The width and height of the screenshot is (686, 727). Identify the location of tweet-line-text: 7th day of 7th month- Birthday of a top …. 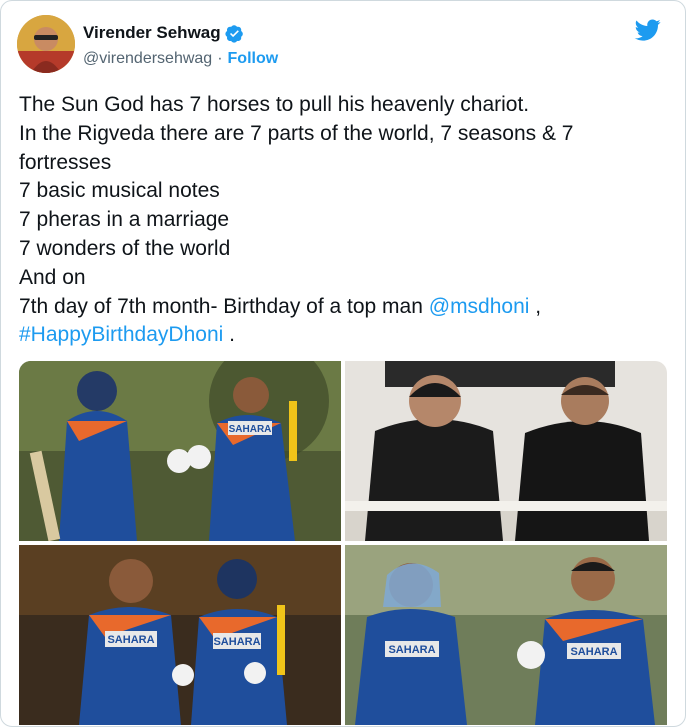
(224, 306).